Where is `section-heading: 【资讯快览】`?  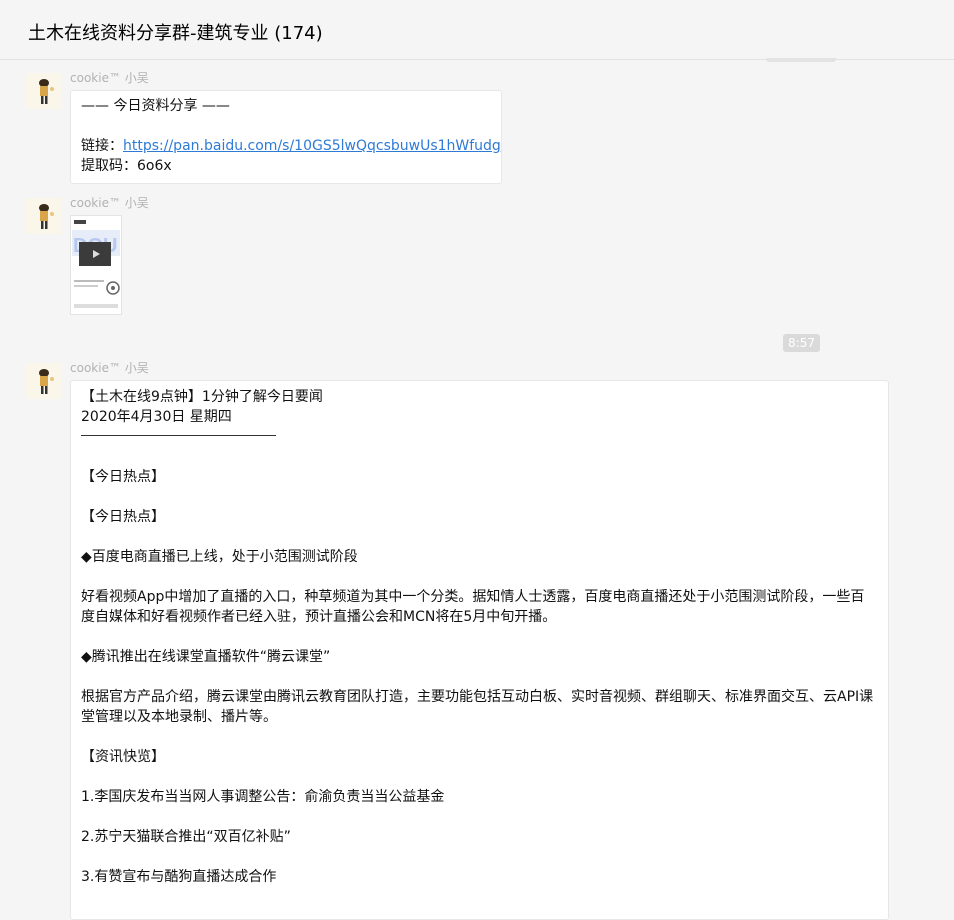 section-heading: 【资讯快览】 is located at coordinates (123, 757).